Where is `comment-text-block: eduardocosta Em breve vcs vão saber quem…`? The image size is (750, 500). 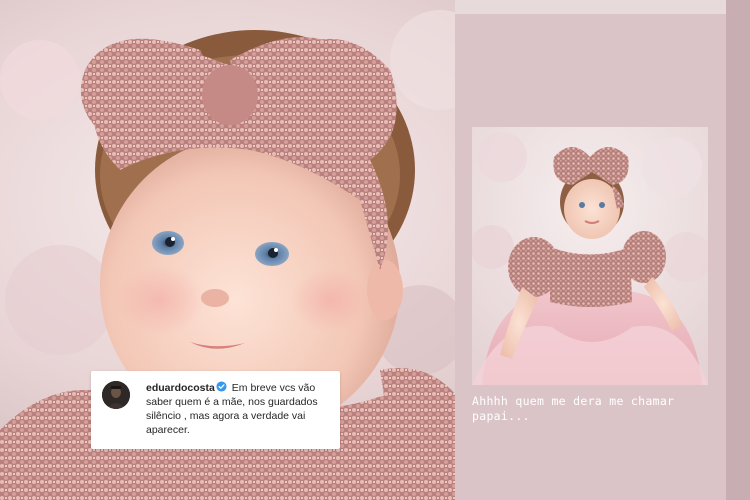
comment-text-block: eduardocosta Em breve vcs vão saber quem… is located at coordinates (240, 409).